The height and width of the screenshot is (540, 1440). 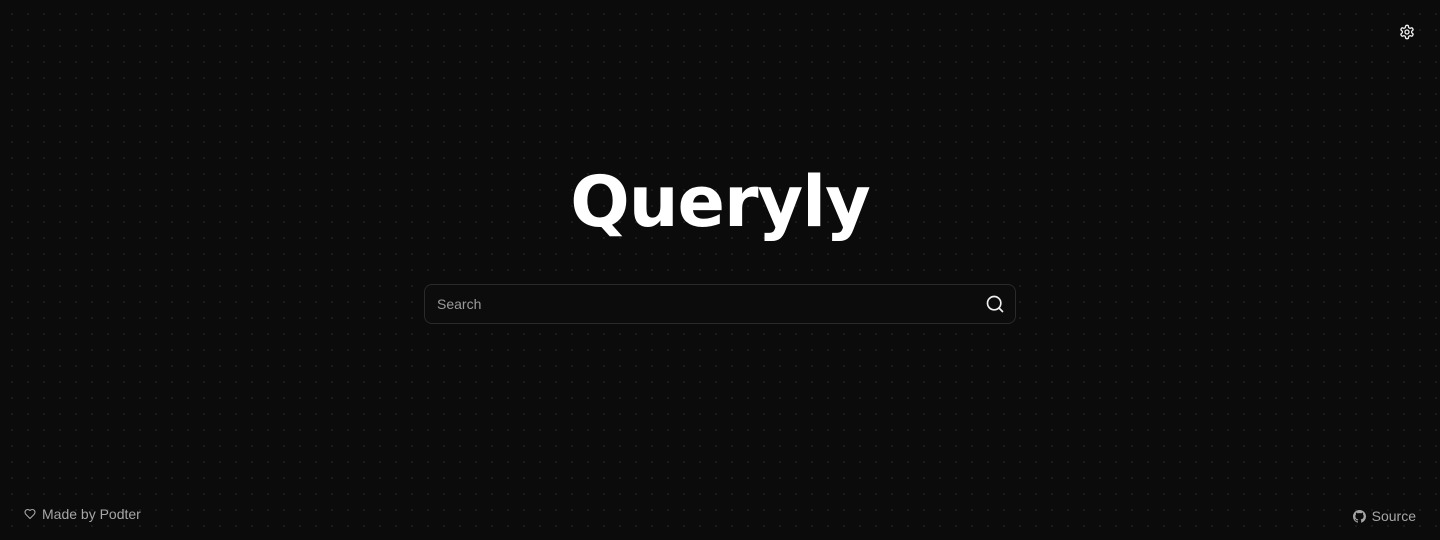 I want to click on heart-icon, so click(x=30, y=514).